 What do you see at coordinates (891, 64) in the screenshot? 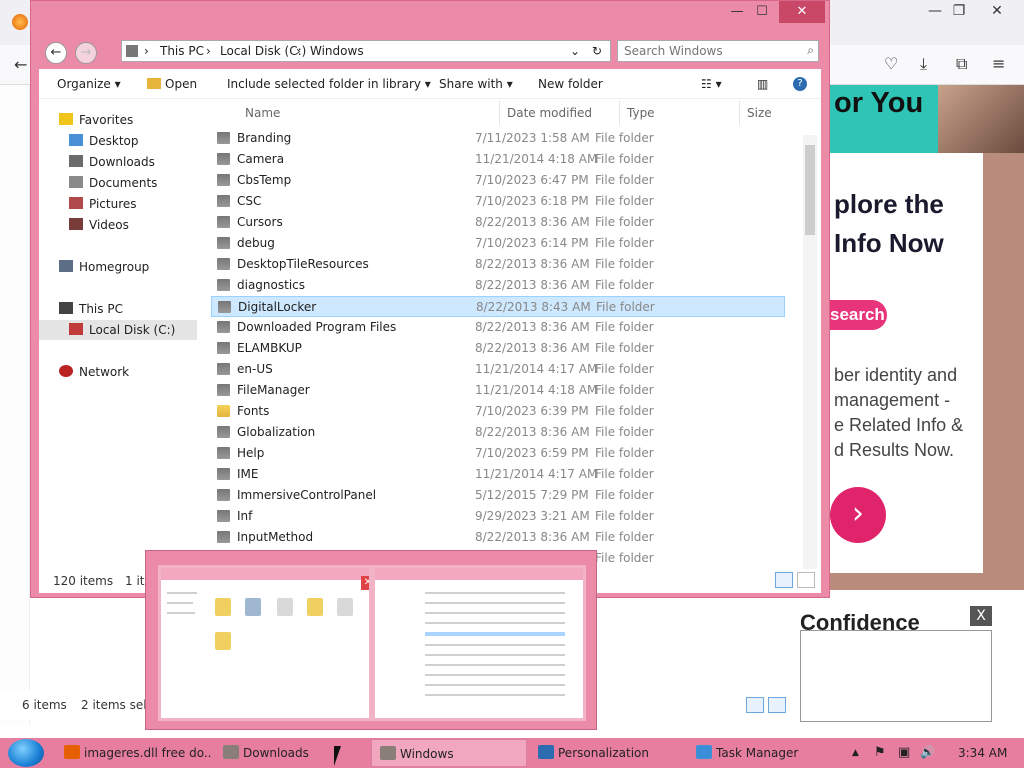
I see `pocket-icon: ♡` at bounding box center [891, 64].